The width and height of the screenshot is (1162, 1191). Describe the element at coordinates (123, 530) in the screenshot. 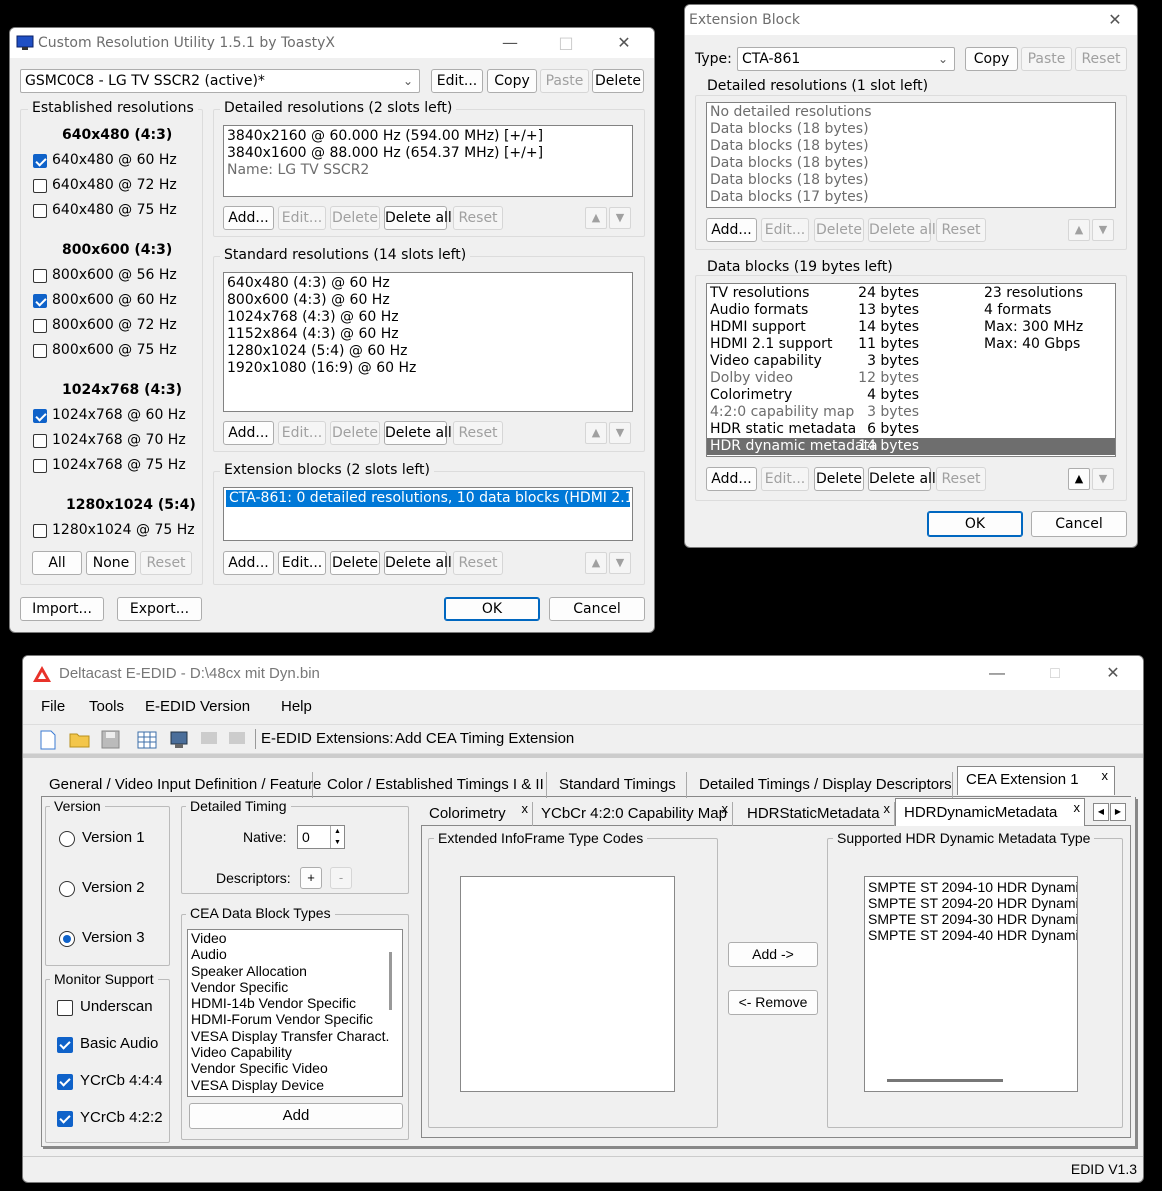

I see `resolution-checkbox-label: 1280x1024 @ 75 Hz` at that location.